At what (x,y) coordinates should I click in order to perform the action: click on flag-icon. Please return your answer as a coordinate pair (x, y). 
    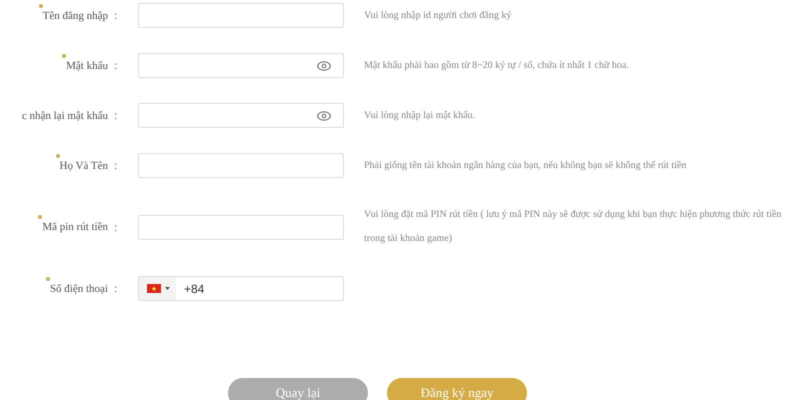
    Looking at the image, I should click on (154, 288).